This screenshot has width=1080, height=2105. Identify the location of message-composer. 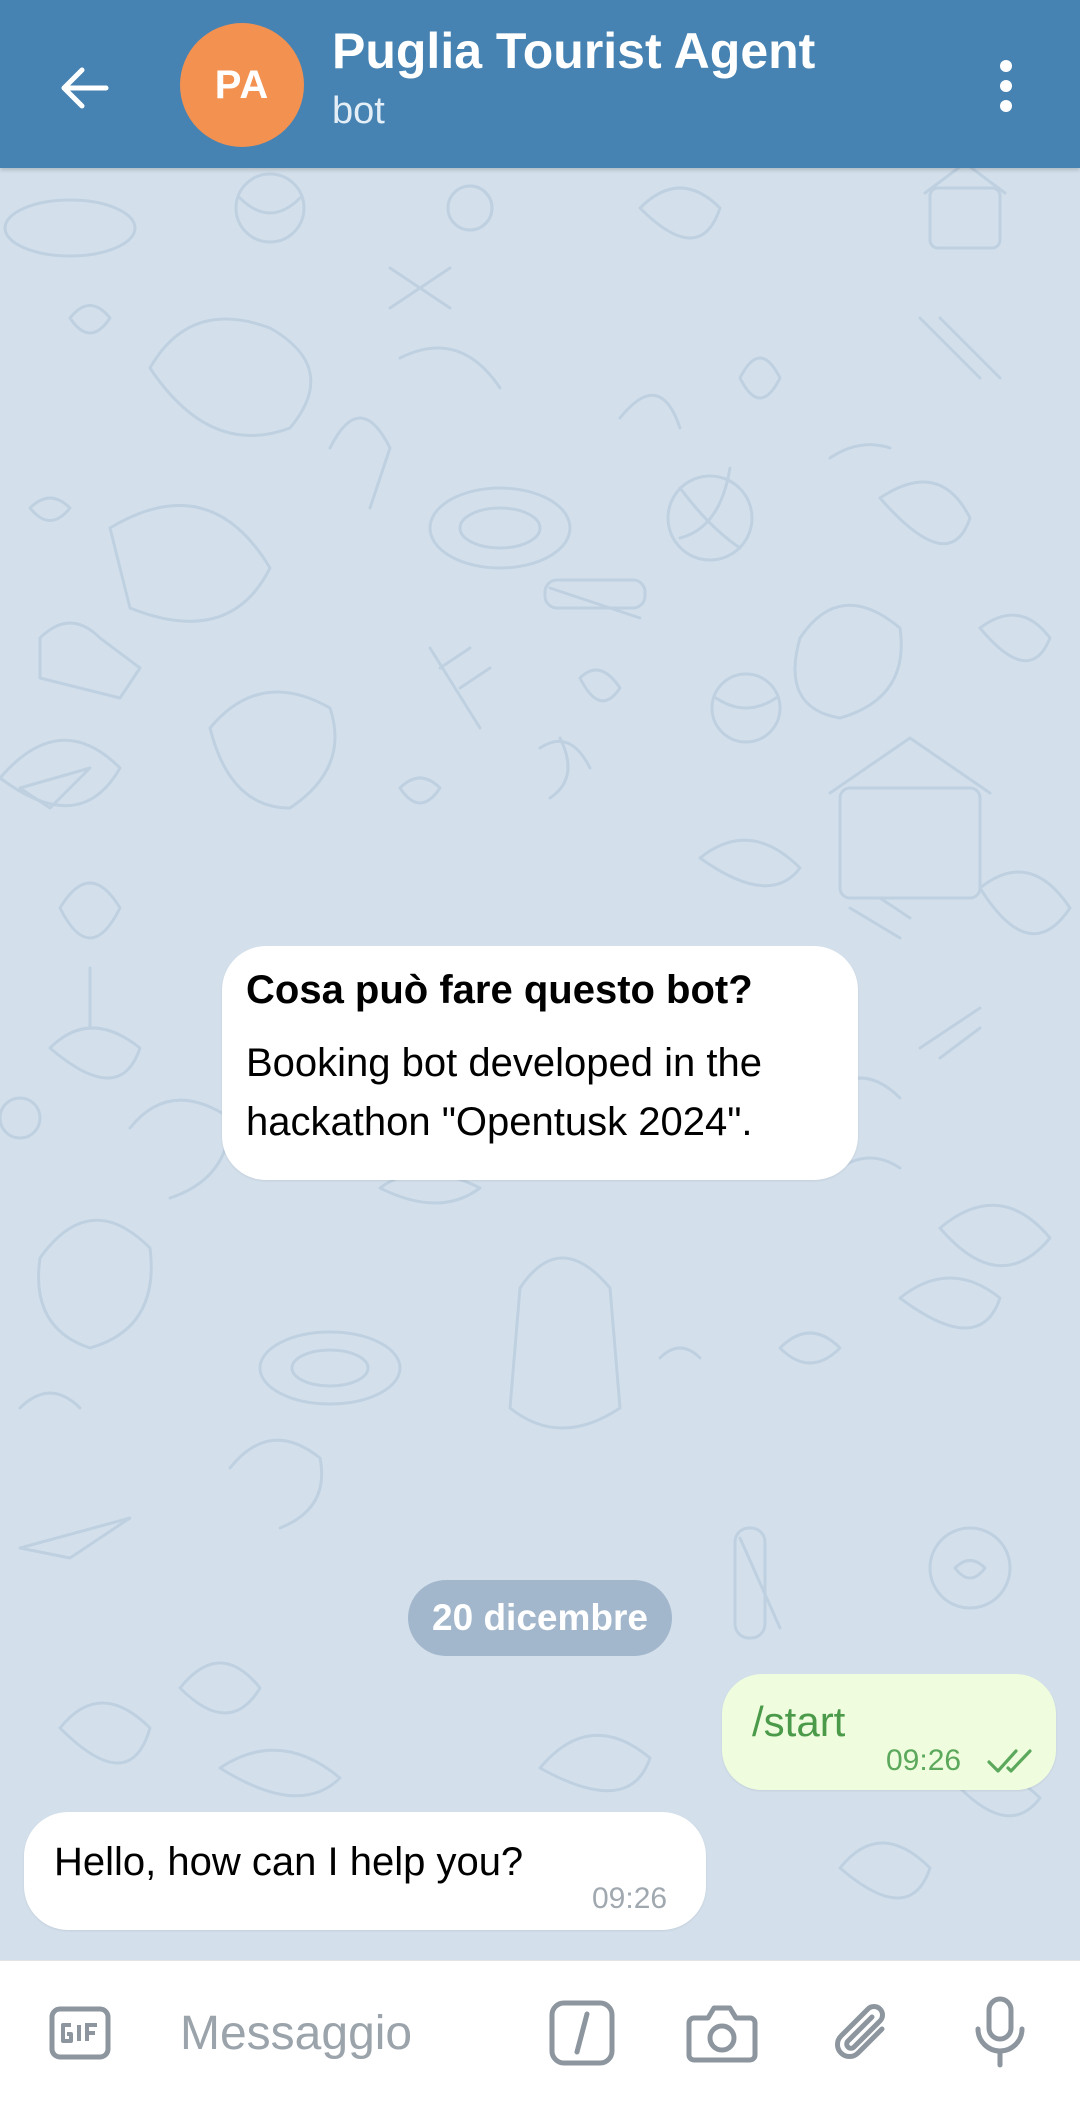
(540, 2032).